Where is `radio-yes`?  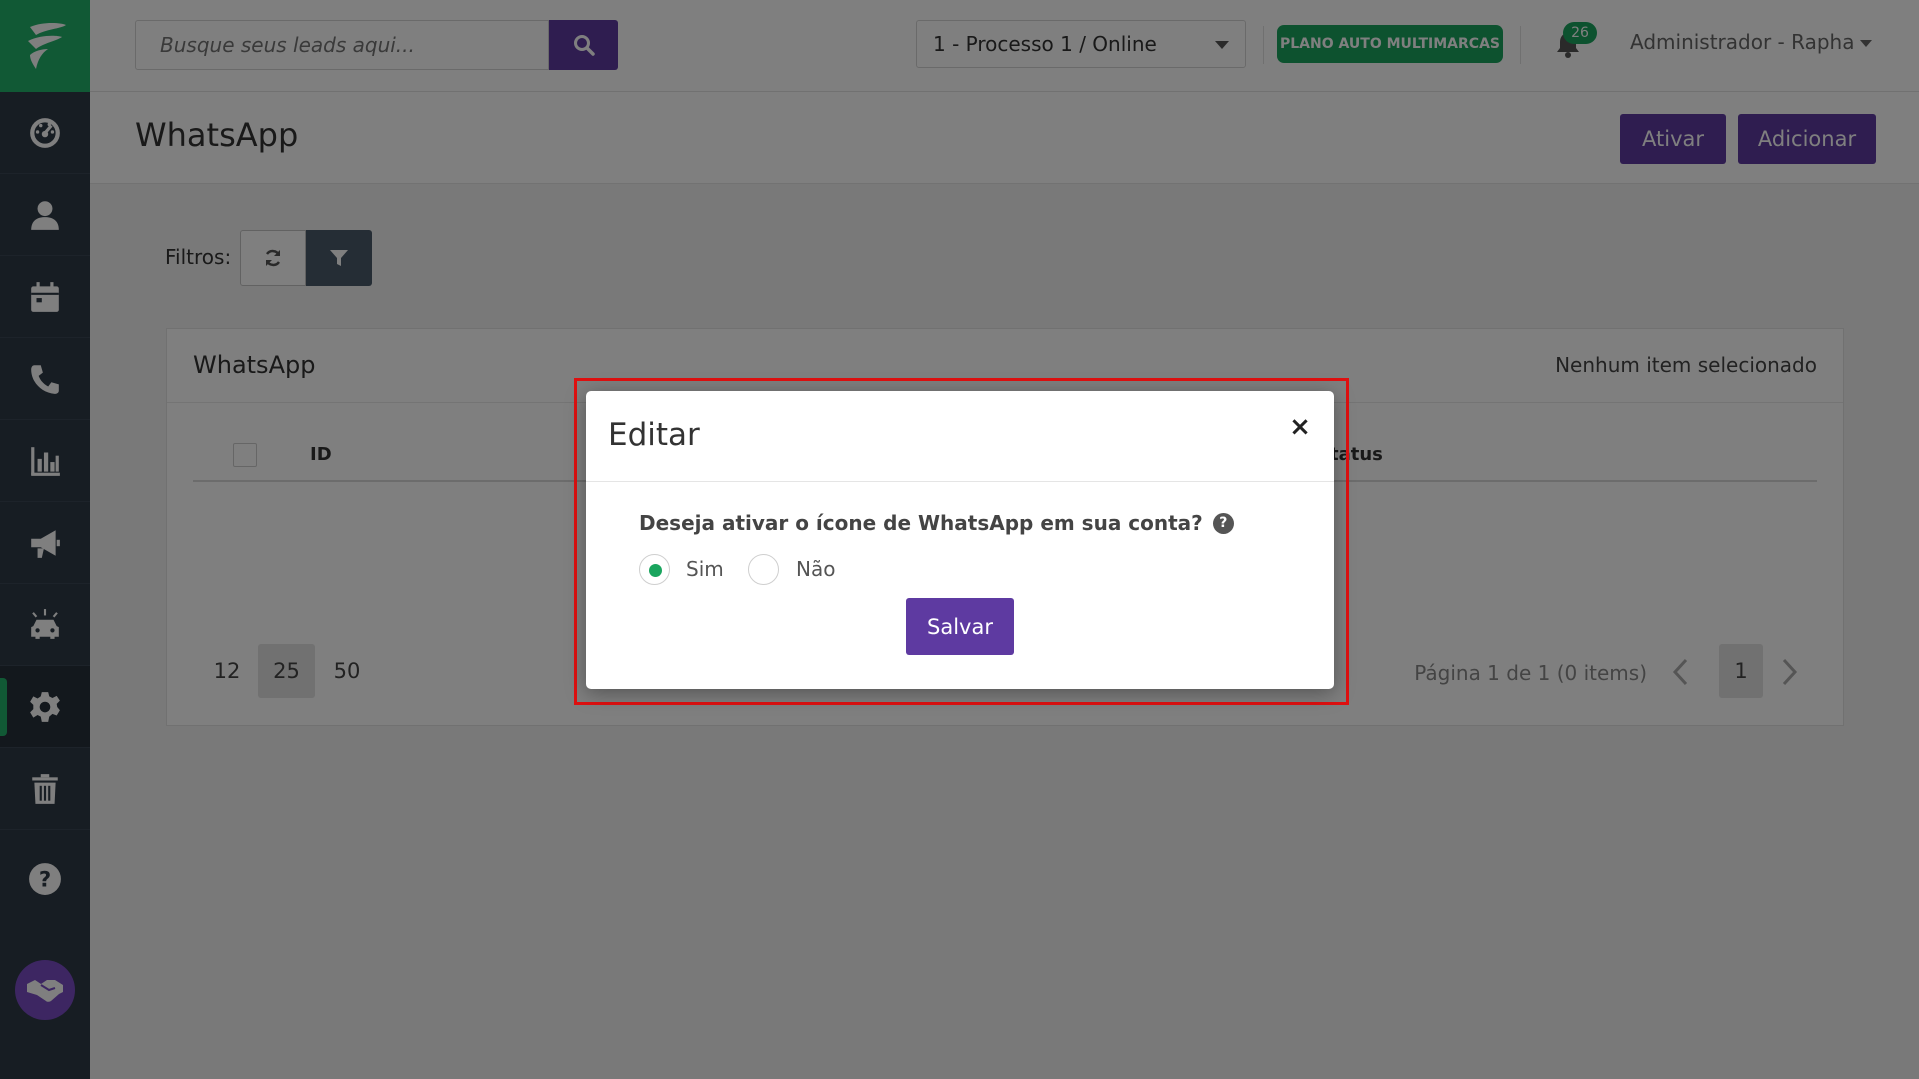 radio-yes is located at coordinates (654, 569).